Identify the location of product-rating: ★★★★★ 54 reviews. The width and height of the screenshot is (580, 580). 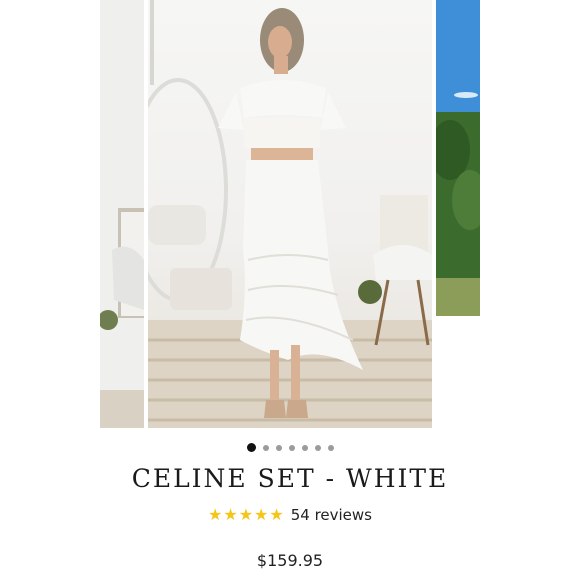
(290, 514).